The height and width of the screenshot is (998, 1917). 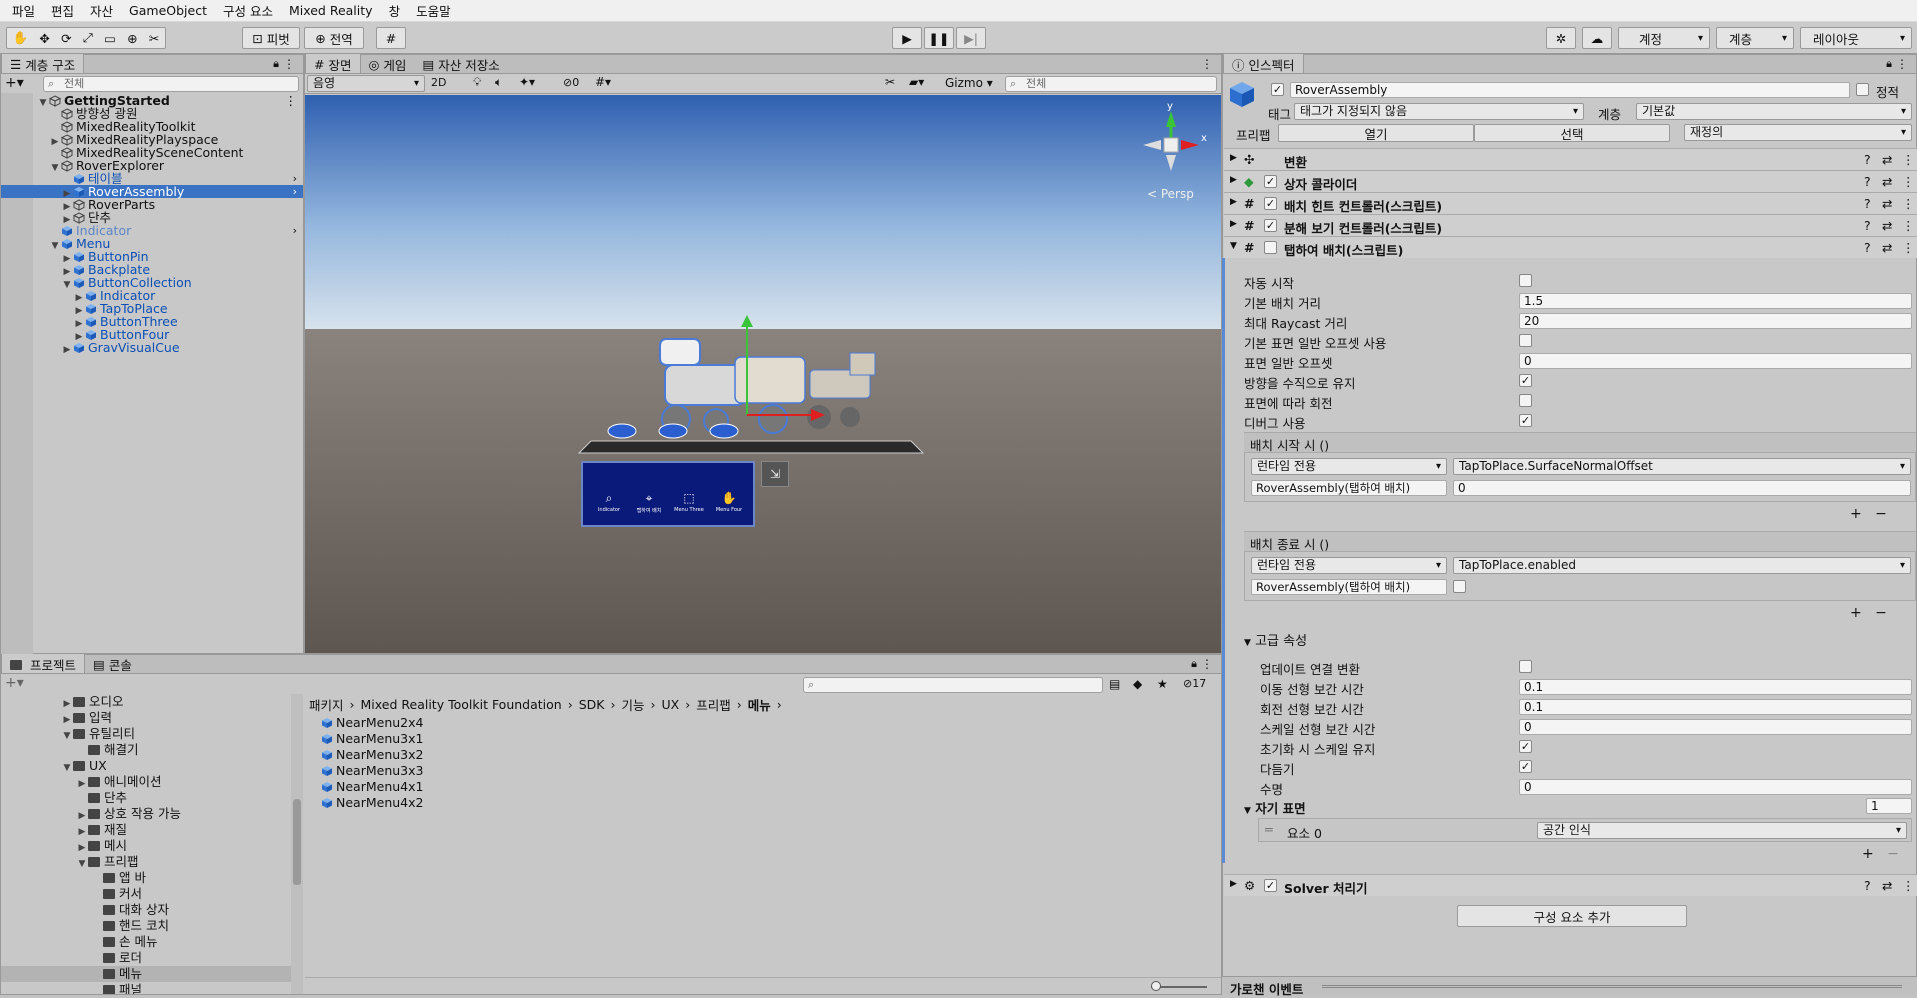 What do you see at coordinates (146, 830) in the screenshot?
I see `folder-item: ▶ 재질` at bounding box center [146, 830].